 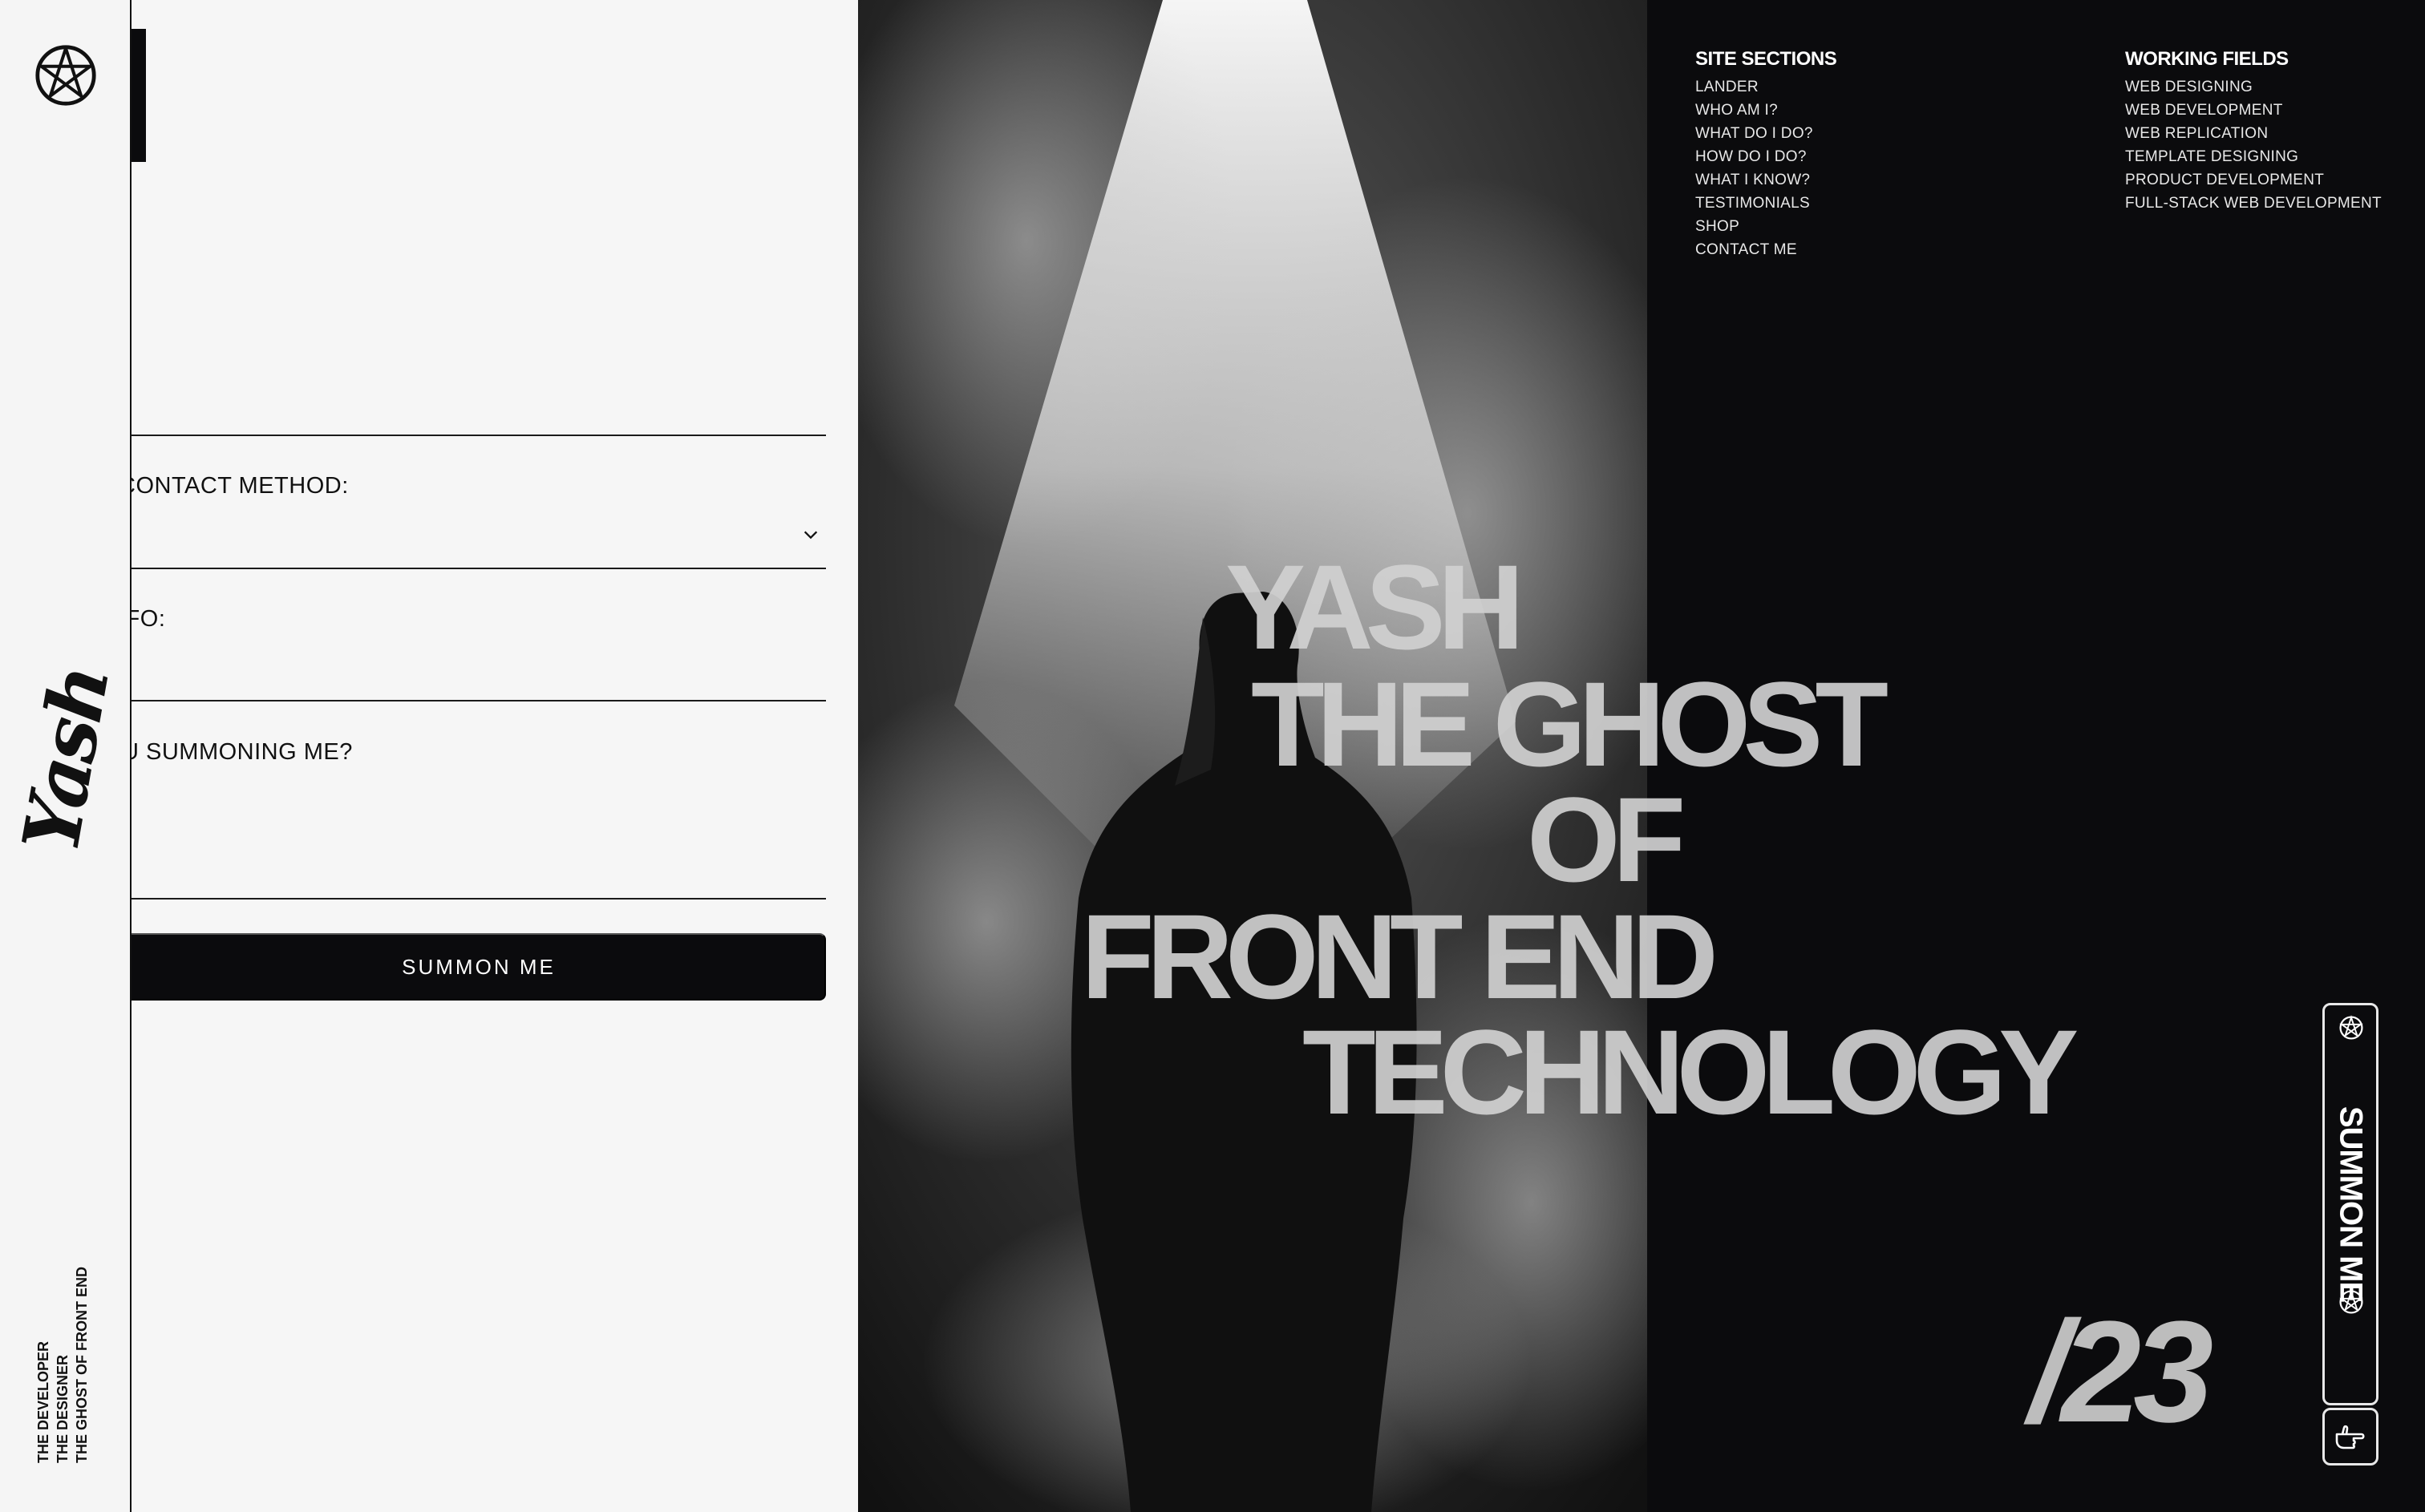 I want to click on panel-edge-block, so click(x=139, y=95).